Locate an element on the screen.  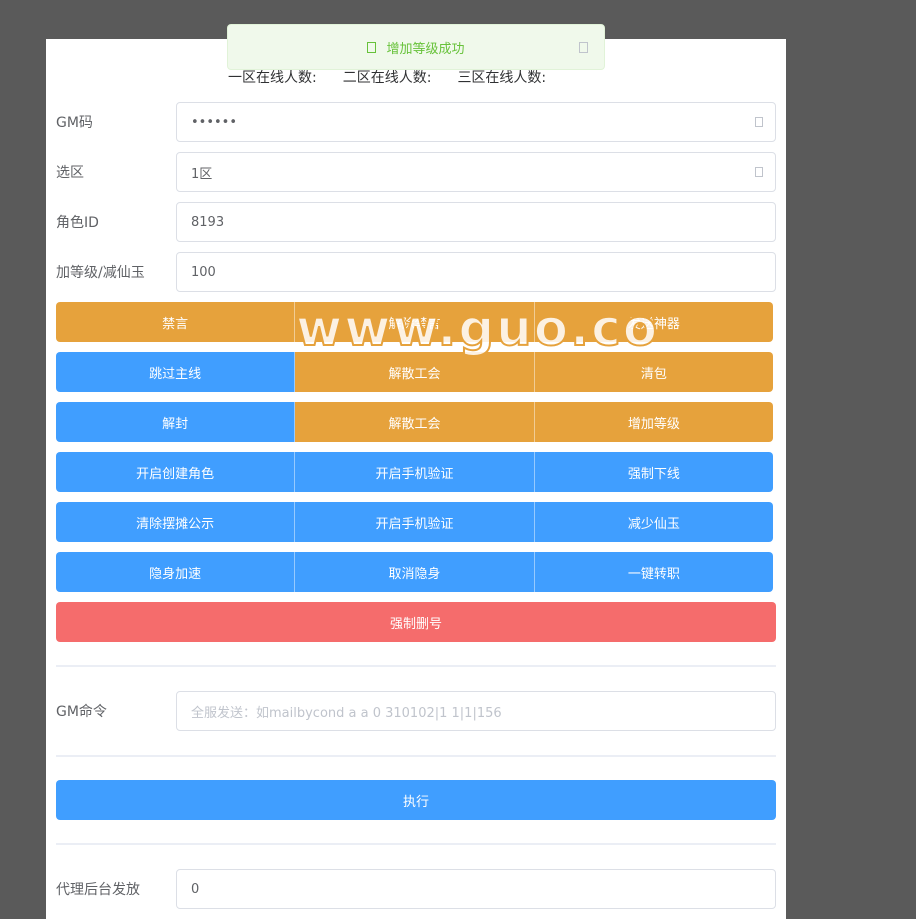
send-artifact-button: 发送神器 is located at coordinates (653, 322).